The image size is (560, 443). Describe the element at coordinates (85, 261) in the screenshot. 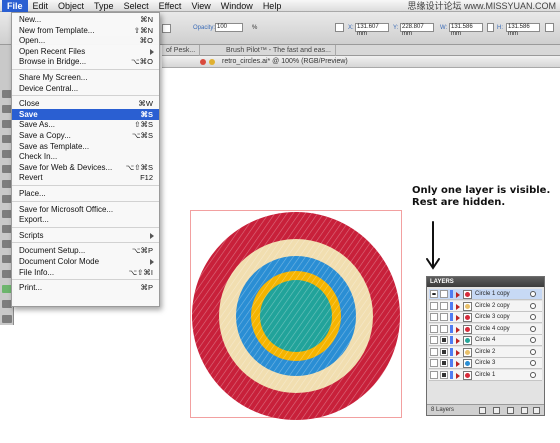

I see `menu-item-document-color-mode: Document Color Mode` at that location.